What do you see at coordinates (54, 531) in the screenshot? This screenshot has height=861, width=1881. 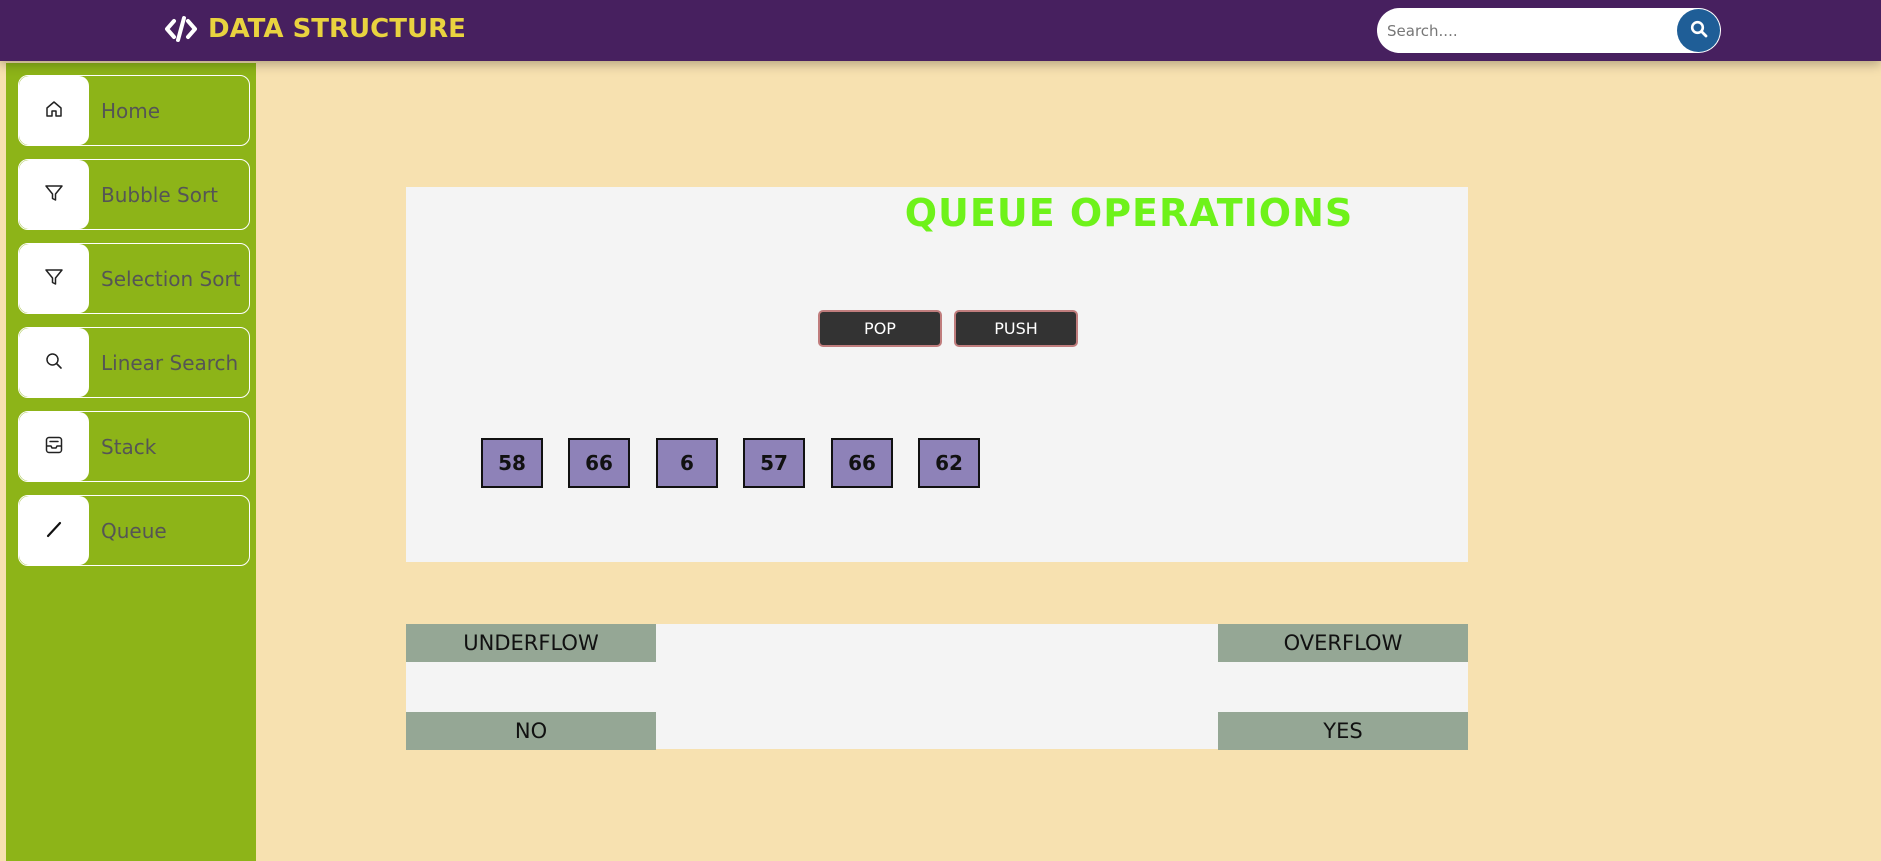 I see `slash-icon` at bounding box center [54, 531].